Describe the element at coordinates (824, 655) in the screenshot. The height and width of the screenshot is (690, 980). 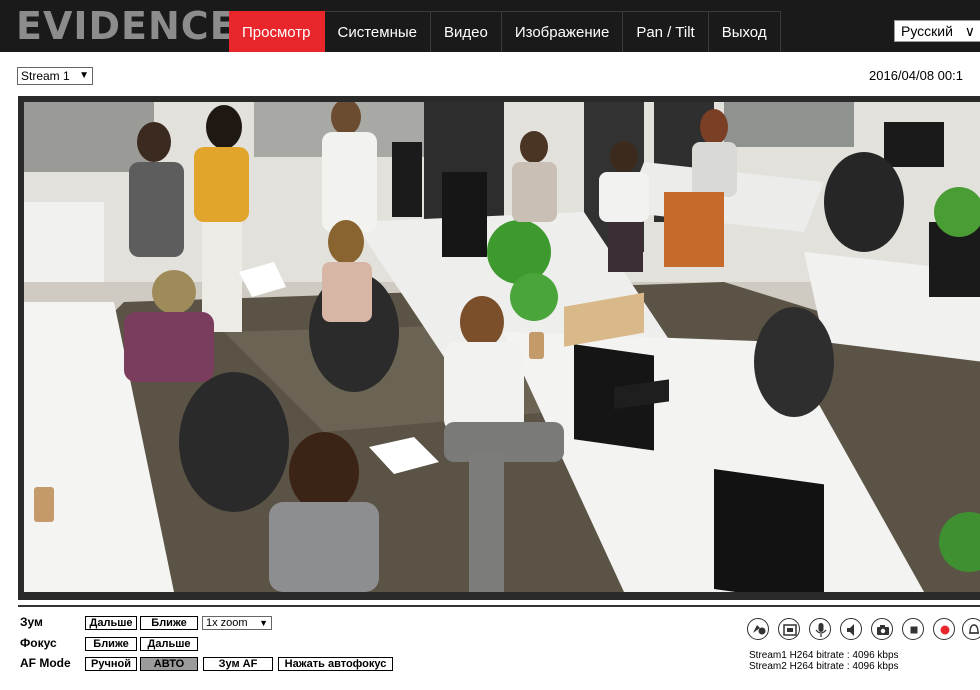
I see `stream1-bitrate: Stream1 H264 bitrate : 4096 kbps` at that location.